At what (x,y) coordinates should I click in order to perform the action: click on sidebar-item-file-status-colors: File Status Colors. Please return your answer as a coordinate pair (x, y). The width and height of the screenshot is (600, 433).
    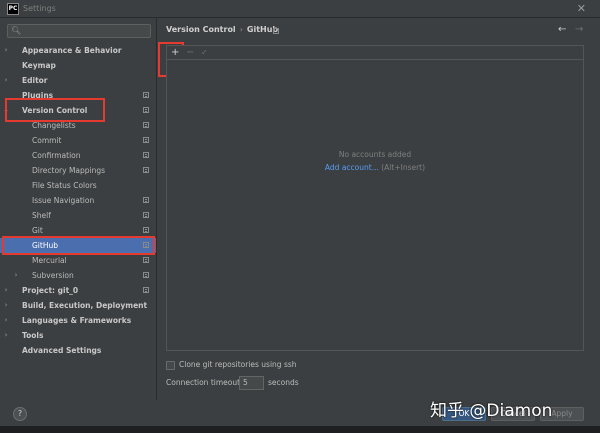
    Looking at the image, I should click on (78, 185).